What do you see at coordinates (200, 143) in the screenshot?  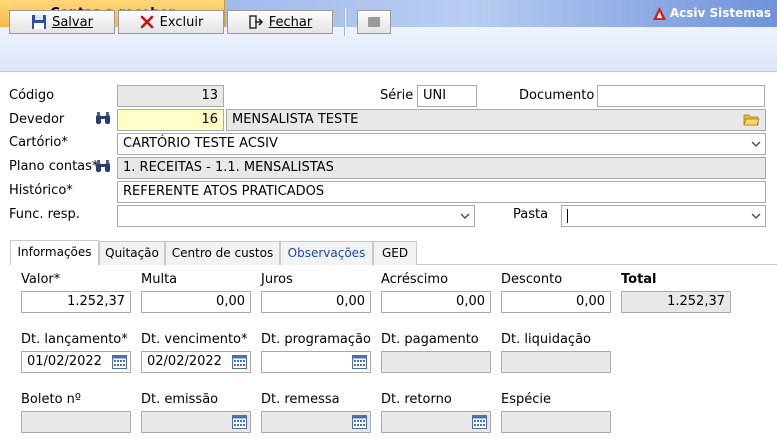 I see `cartorio-value: CARTÓRIO TESTE ACSIV` at bounding box center [200, 143].